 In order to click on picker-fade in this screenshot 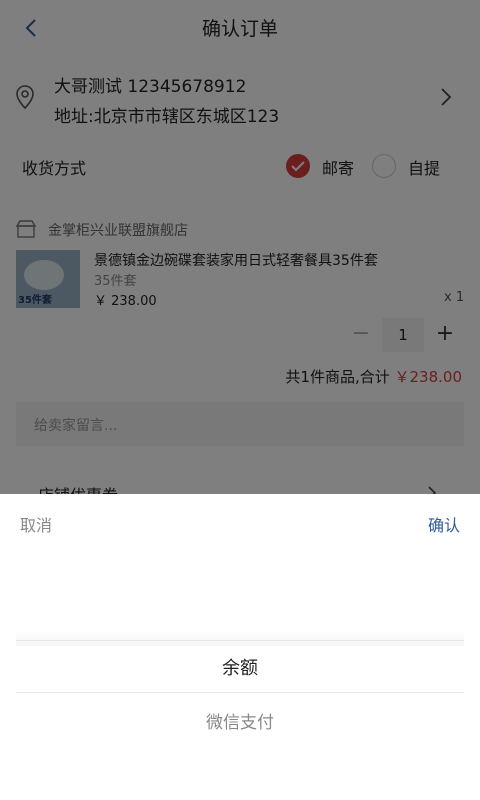, I will do `click(240, 638)`.